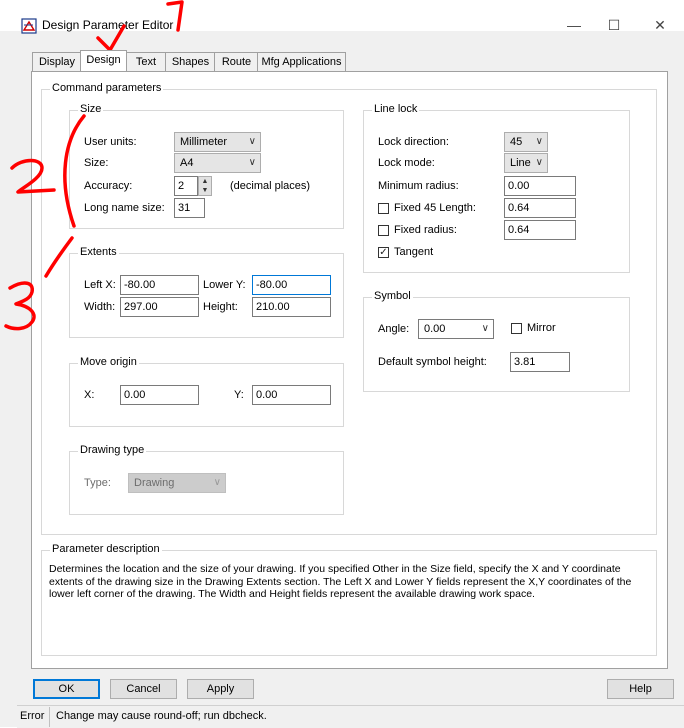 This screenshot has width=684, height=728. I want to click on mirror-checkbox, so click(516, 328).